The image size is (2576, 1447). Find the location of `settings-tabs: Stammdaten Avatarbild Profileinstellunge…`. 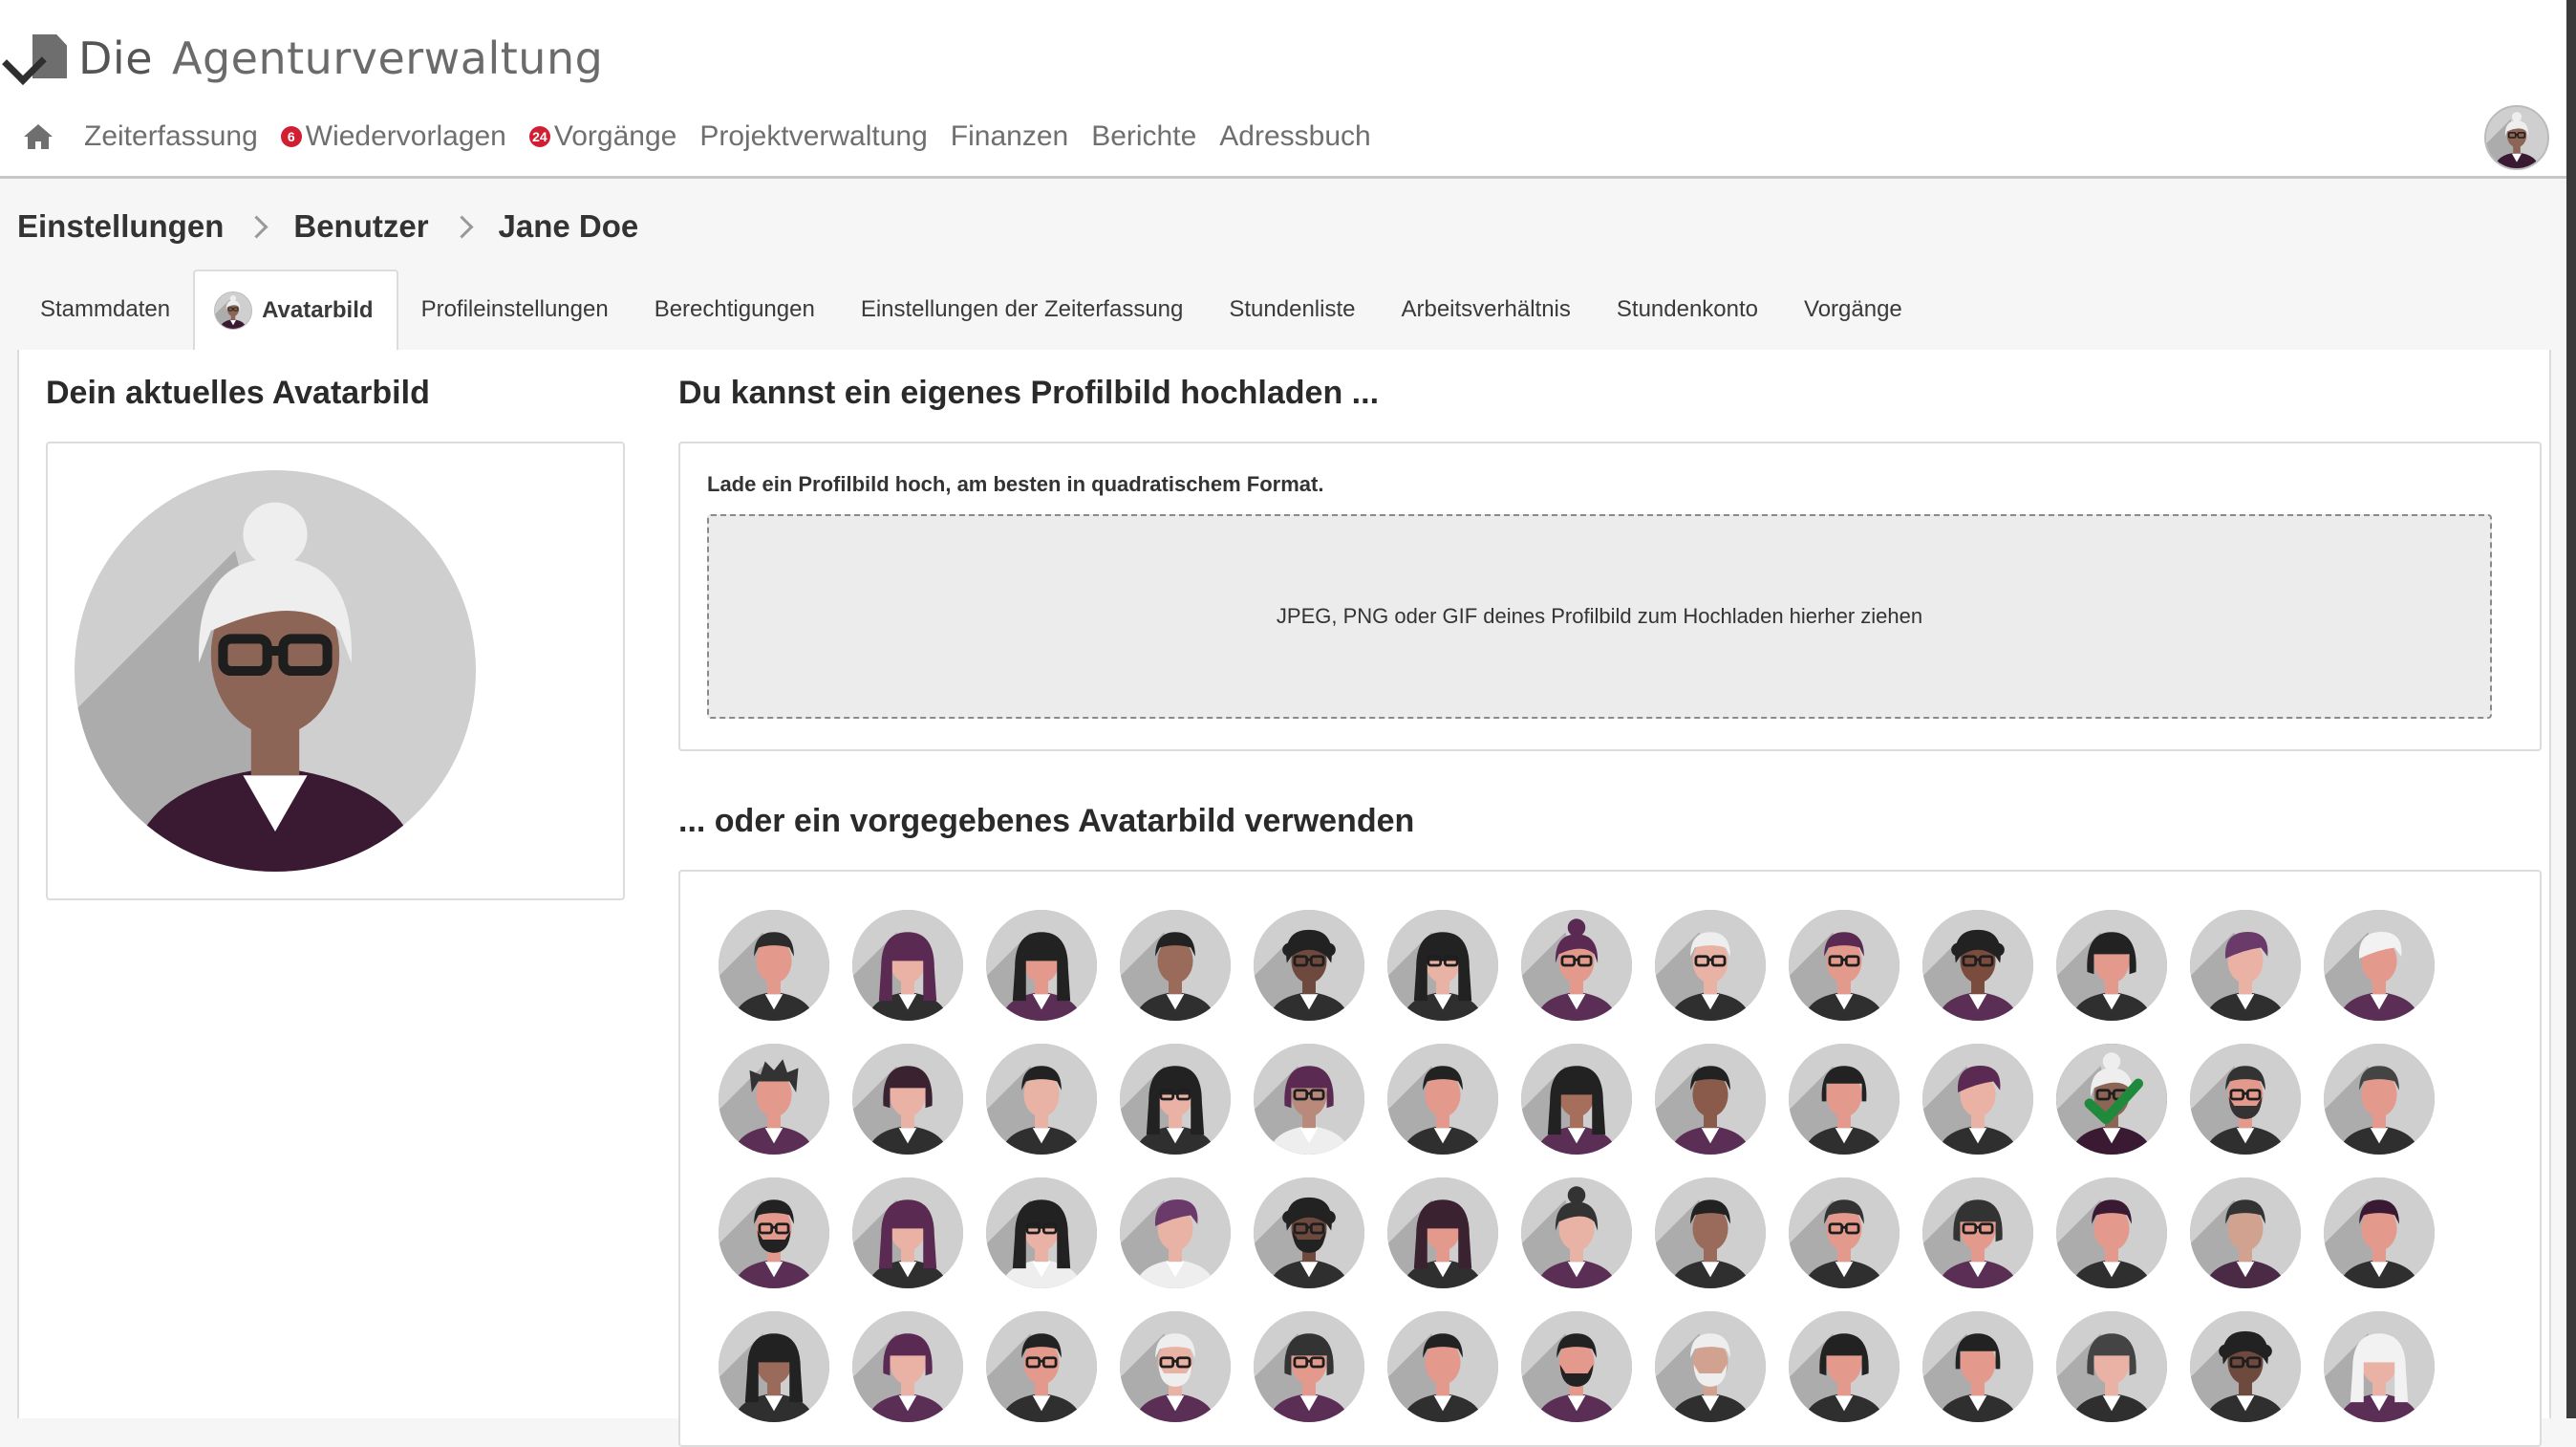

settings-tabs: Stammdaten Avatarbild Profileinstellunge… is located at coordinates (1283, 311).